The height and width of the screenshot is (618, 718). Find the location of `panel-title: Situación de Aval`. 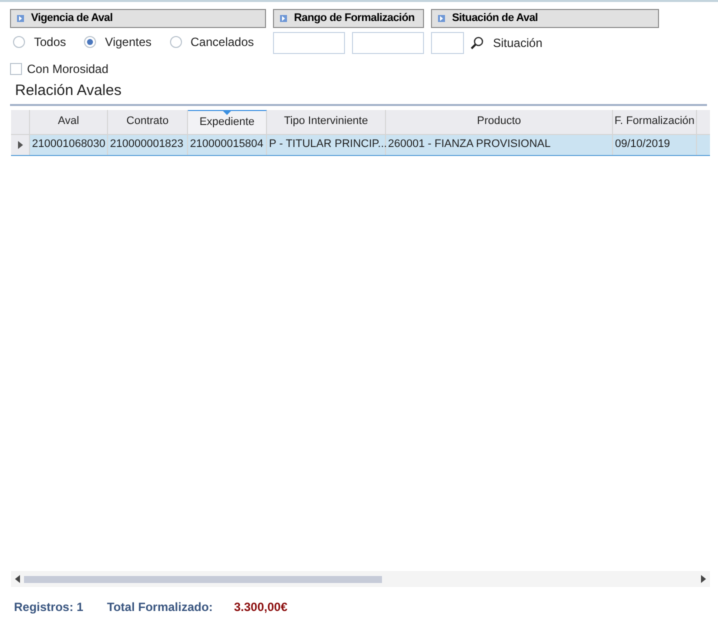

panel-title: Situación de Aval is located at coordinates (495, 18).